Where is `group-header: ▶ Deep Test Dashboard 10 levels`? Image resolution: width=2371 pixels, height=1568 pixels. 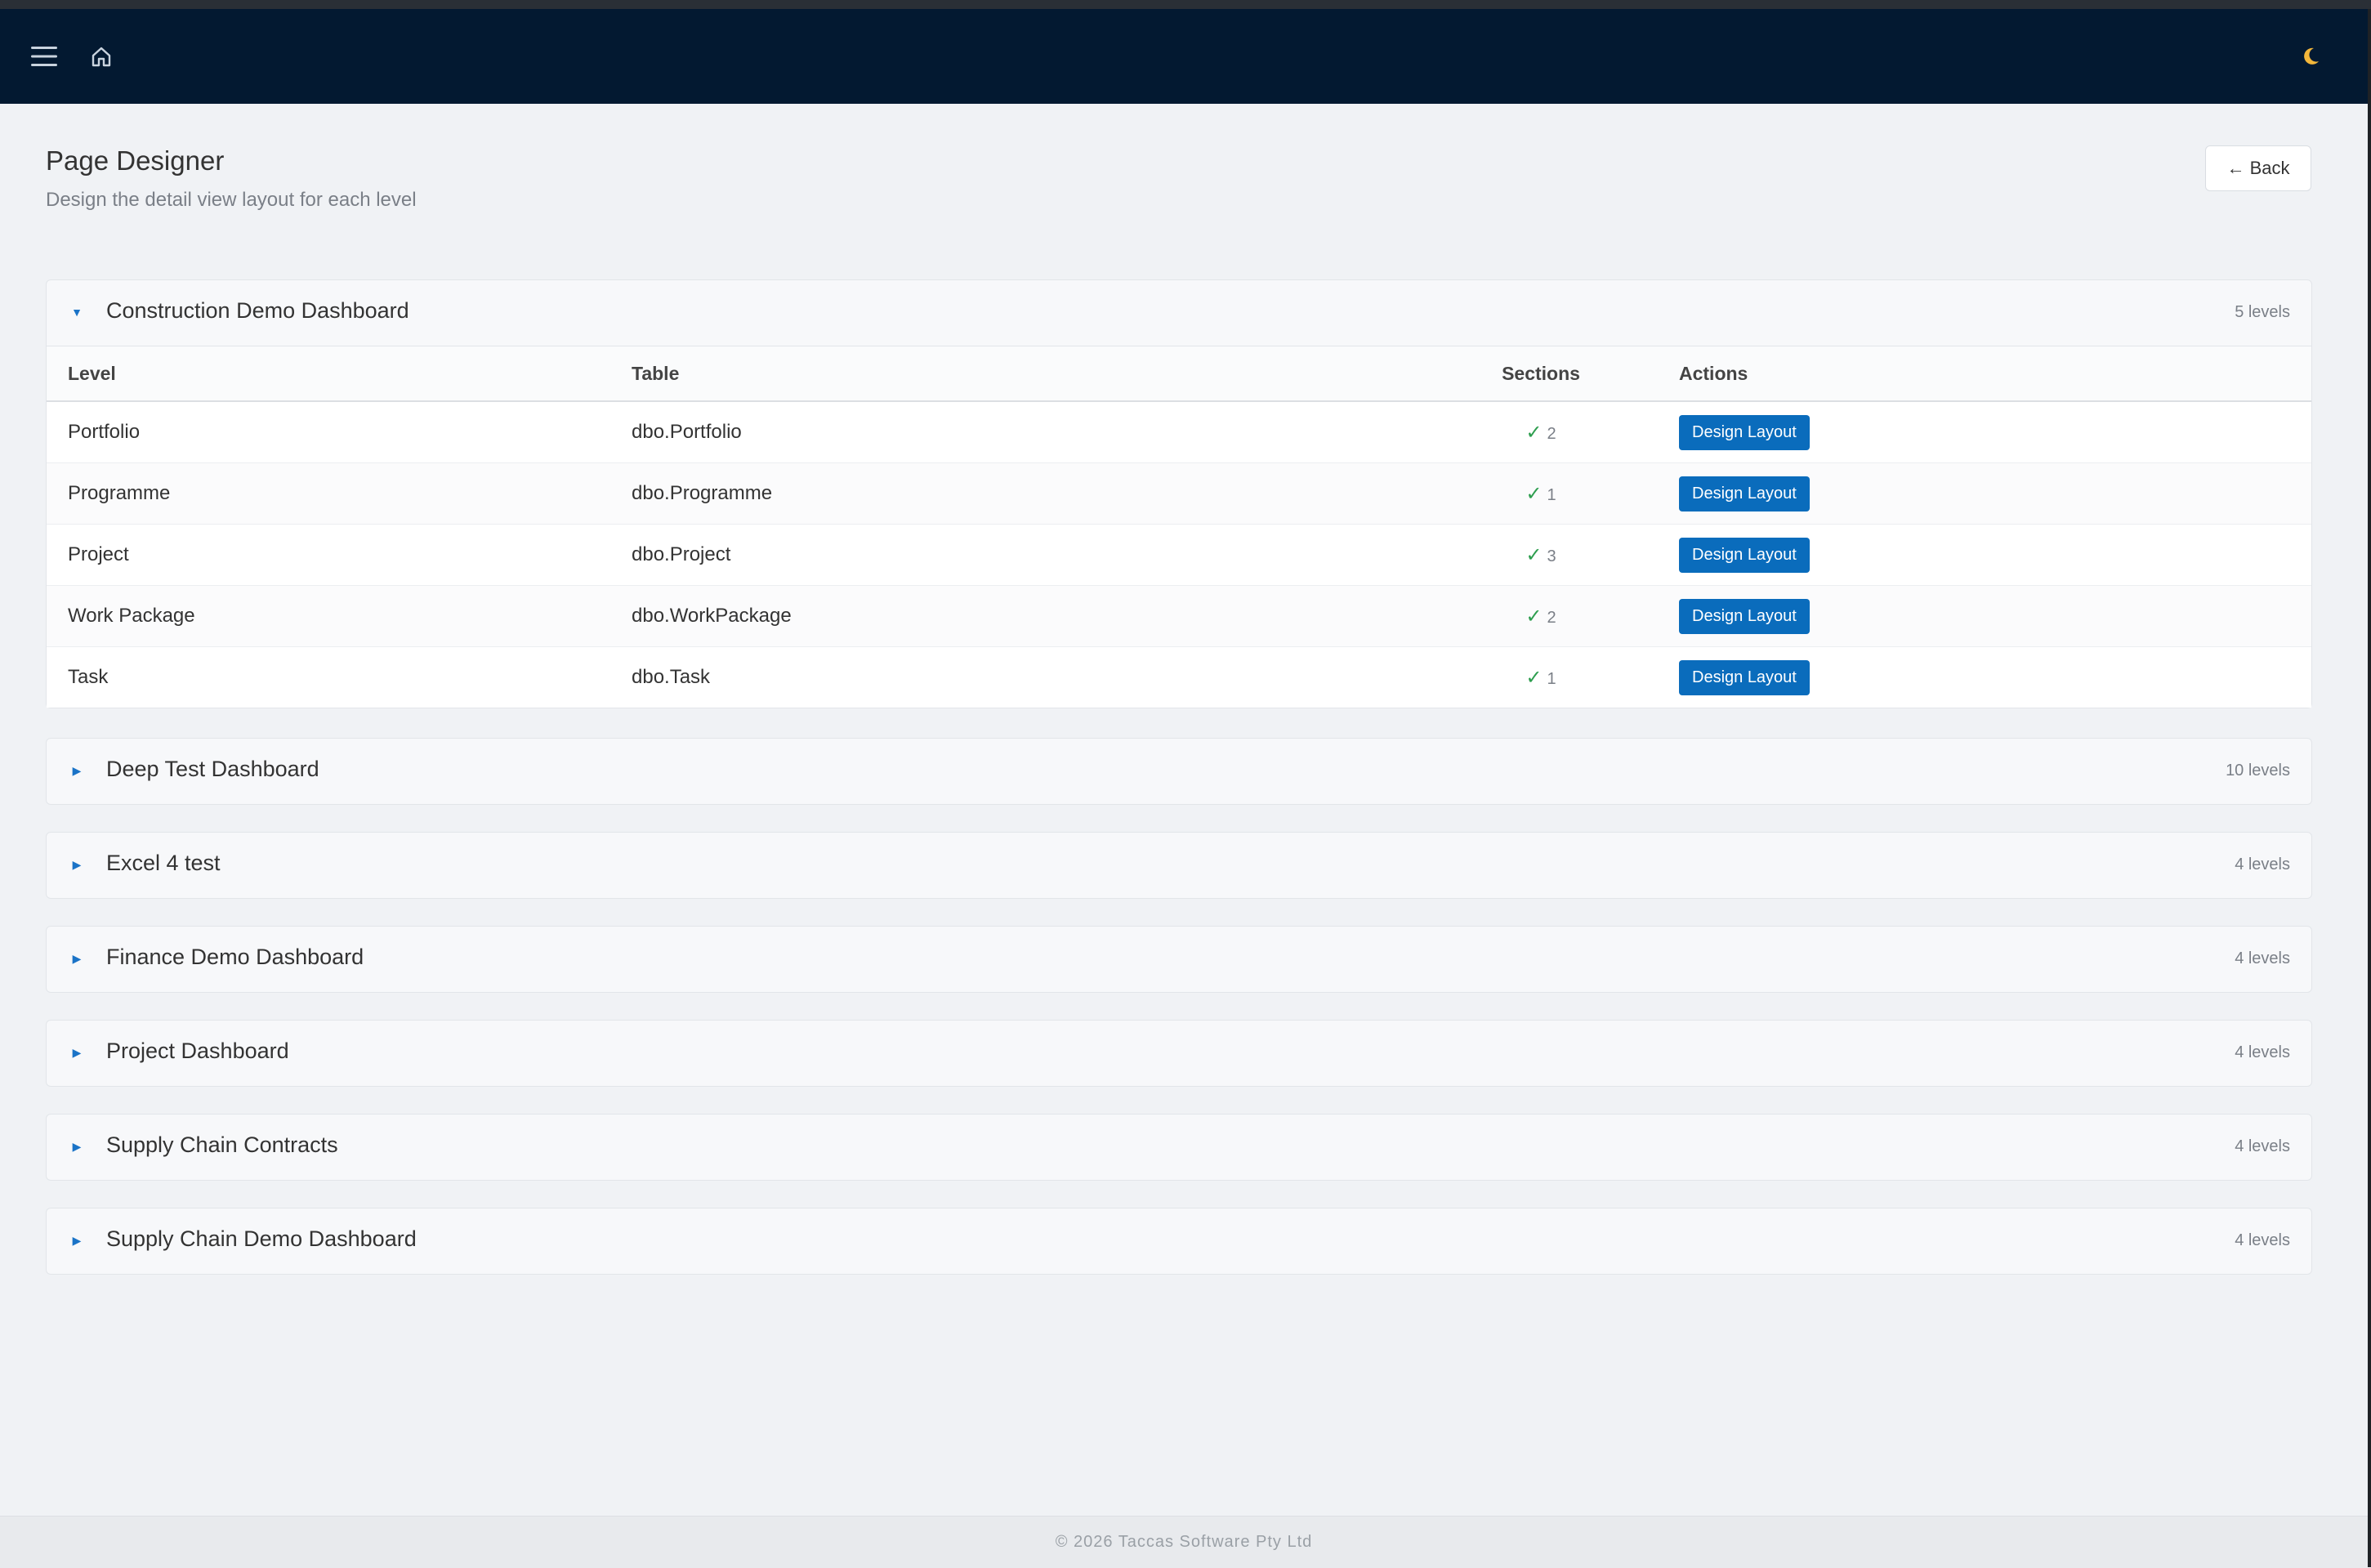 group-header: ▶ Deep Test Dashboard 10 levels is located at coordinates (1179, 771).